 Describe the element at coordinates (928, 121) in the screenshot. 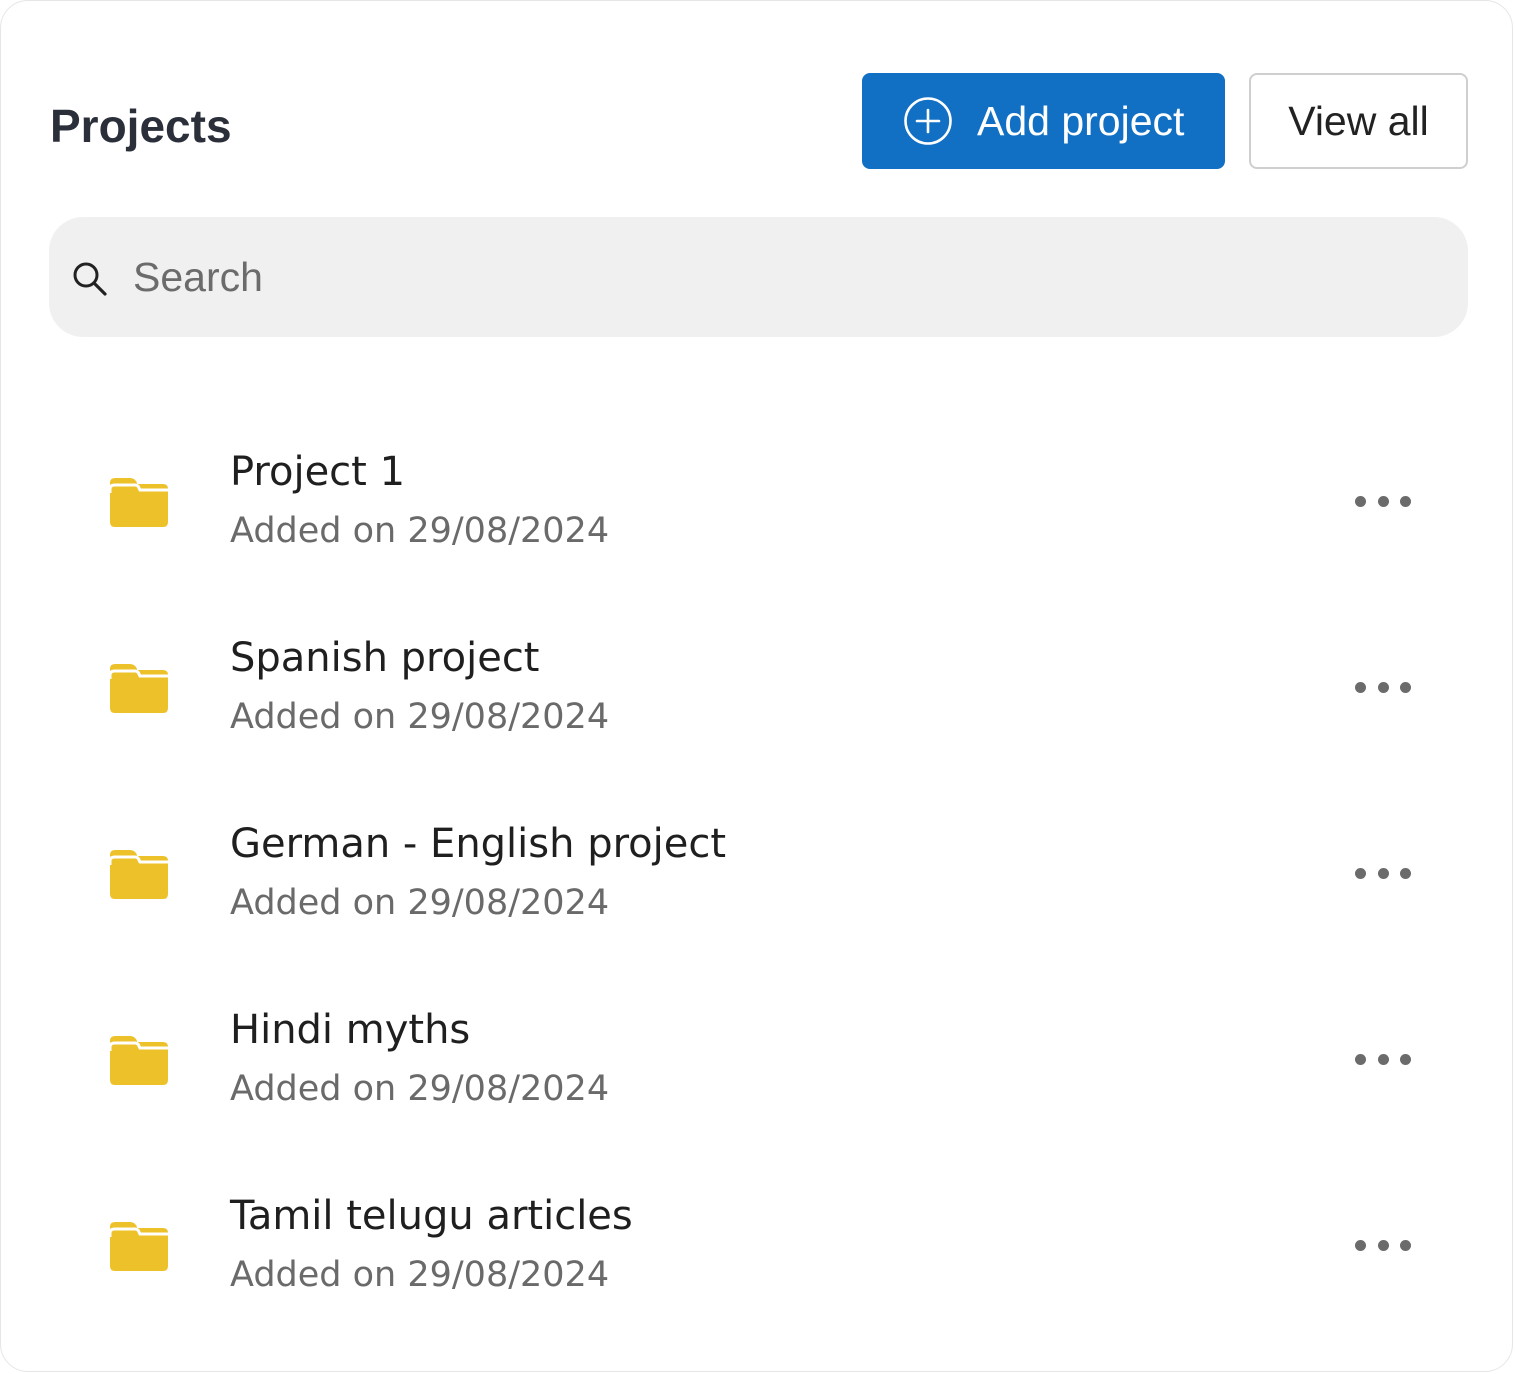

I see `plus-circle-icon` at that location.